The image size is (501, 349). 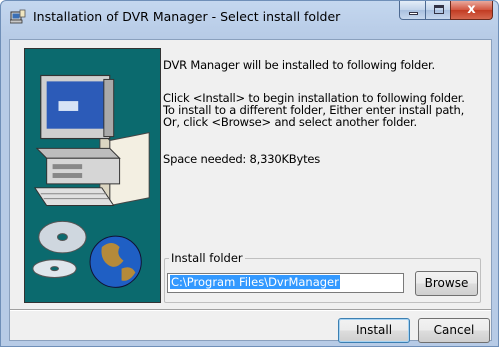 I want to click on installer-app-icon, so click(x=18, y=16).